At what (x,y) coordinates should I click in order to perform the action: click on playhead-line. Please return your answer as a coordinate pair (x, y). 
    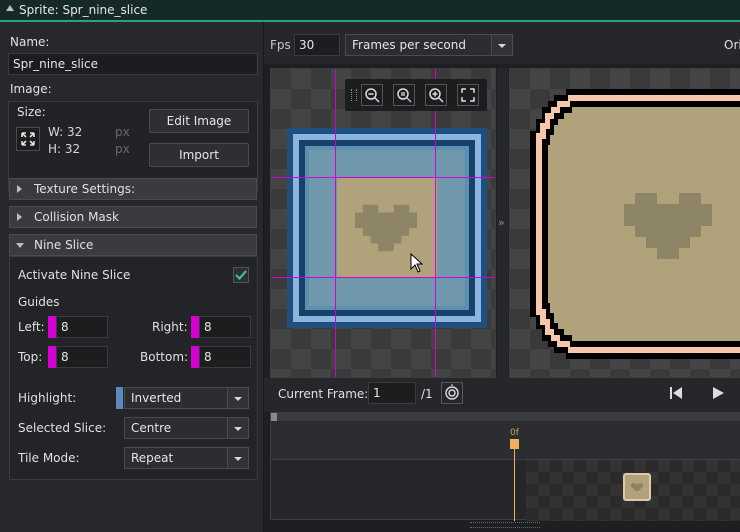
    Looking at the image, I should click on (514, 485).